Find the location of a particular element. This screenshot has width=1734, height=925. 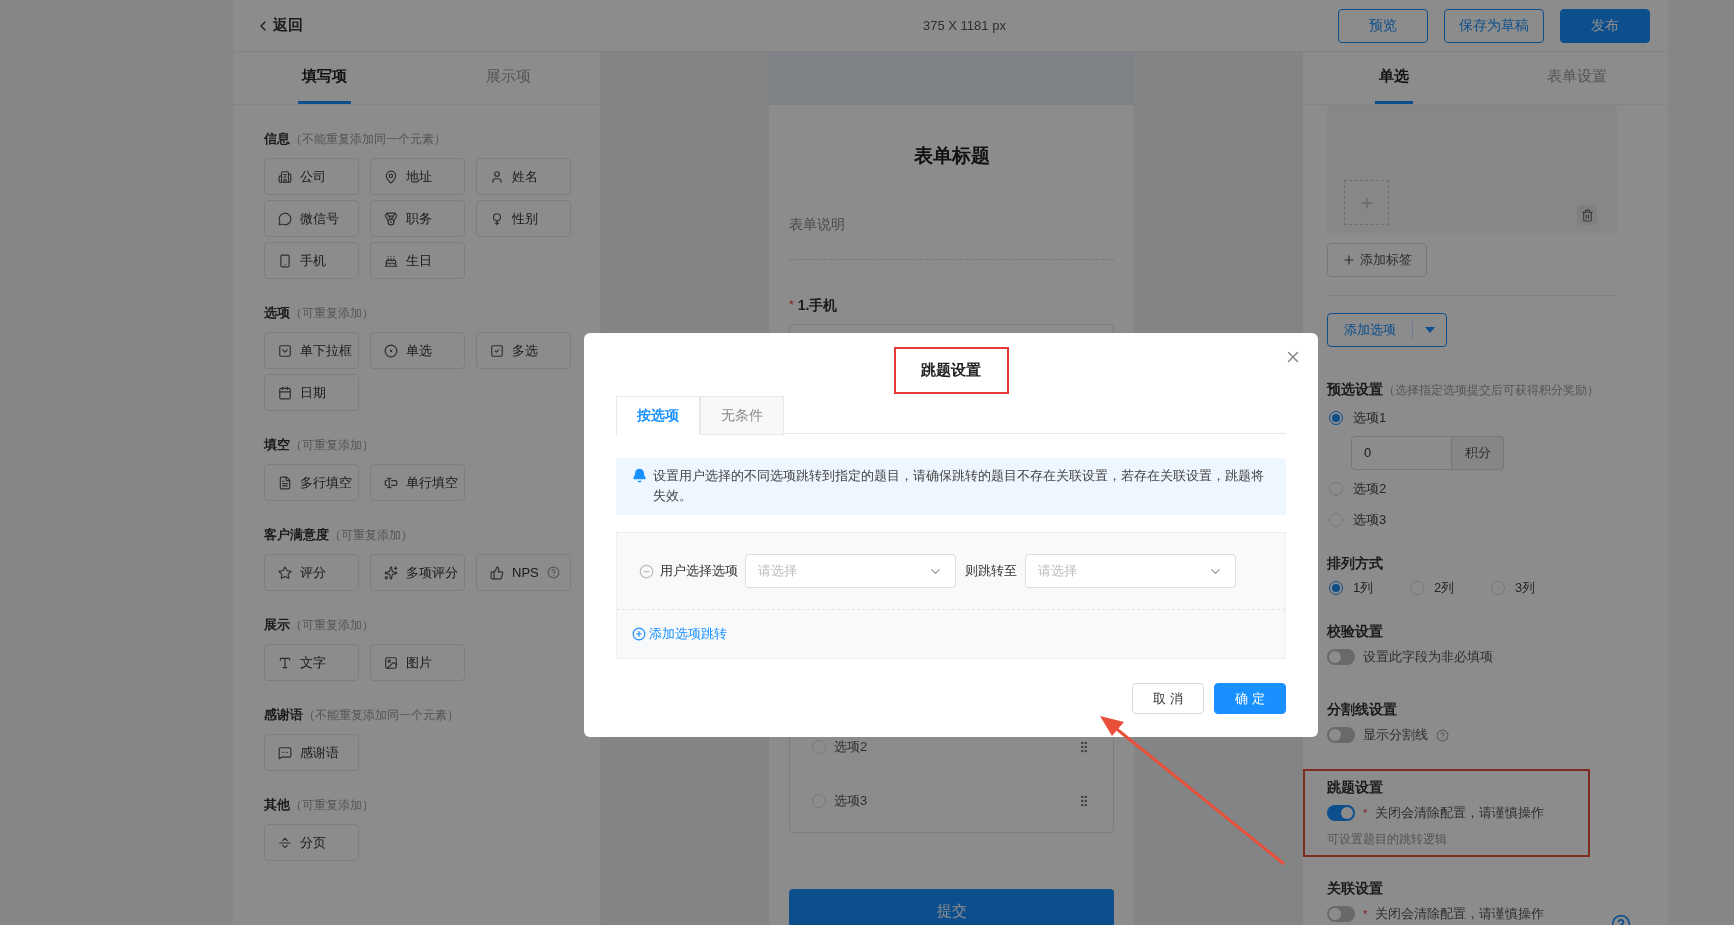

group-title: 填空 is located at coordinates (277, 445).